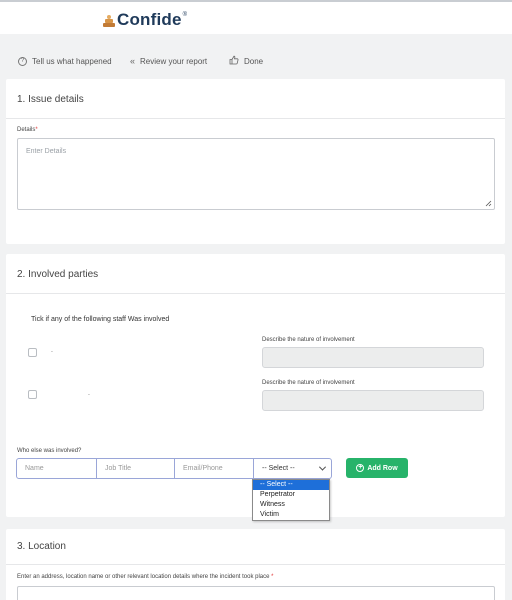  What do you see at coordinates (488, 203) in the screenshot?
I see `resize-handle-icon` at bounding box center [488, 203].